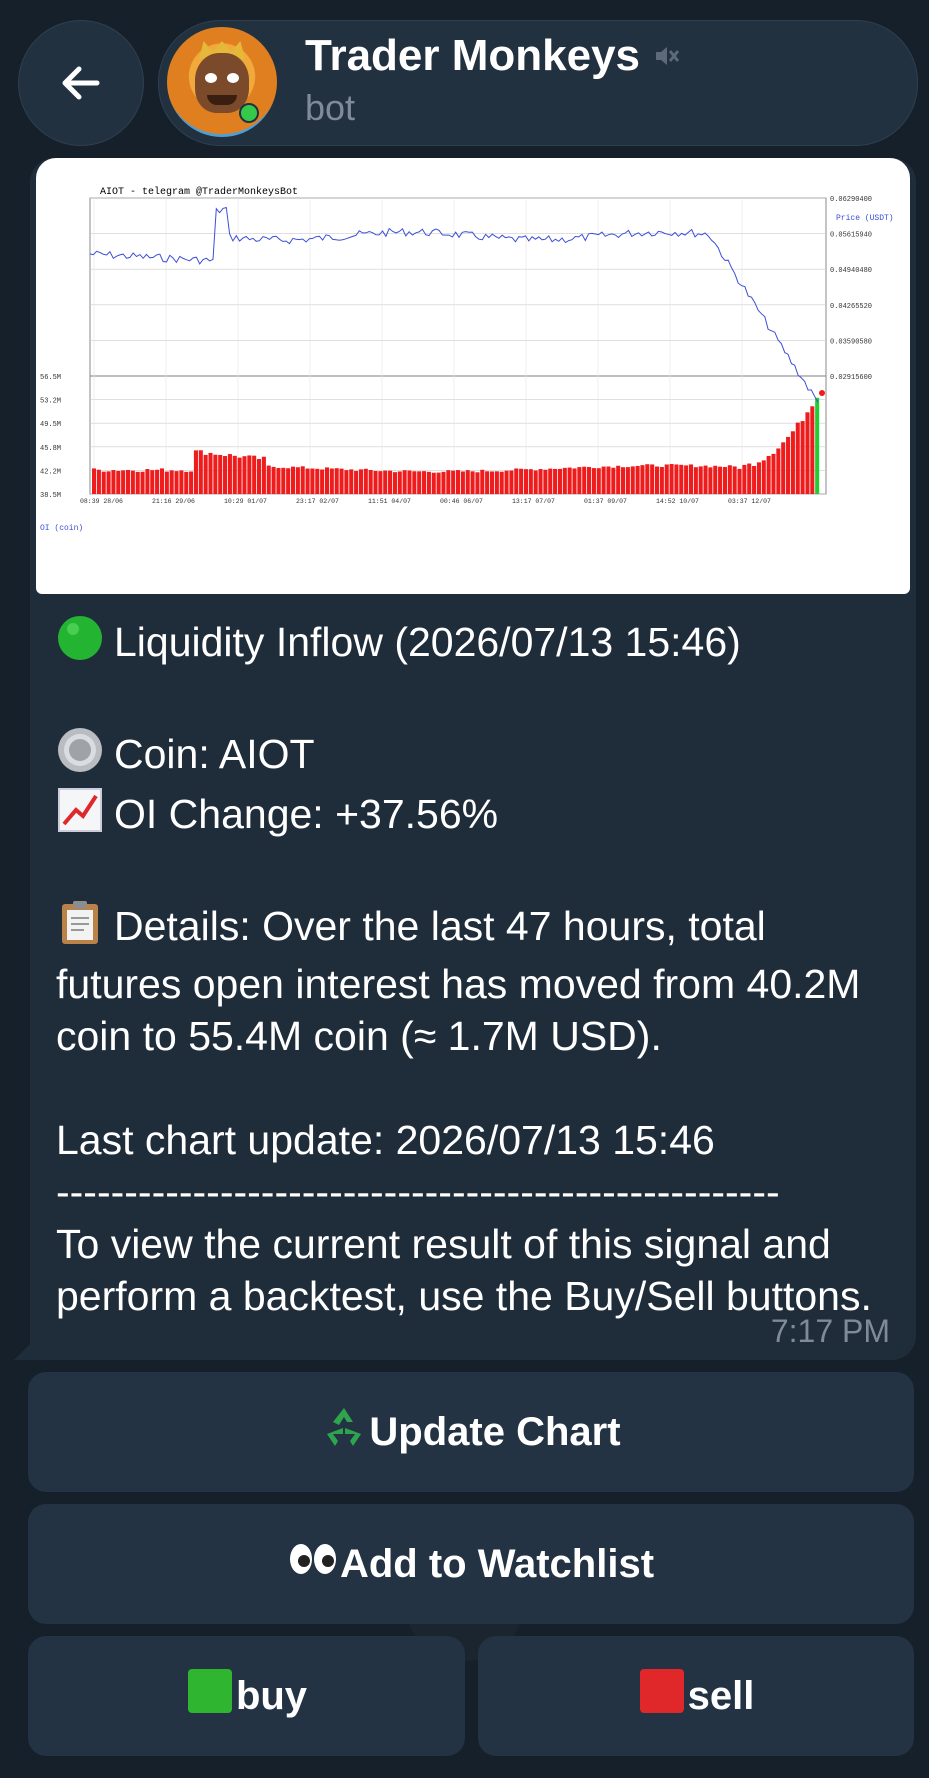 Image resolution: width=929 pixels, height=1778 pixels. What do you see at coordinates (80, 756) in the screenshot?
I see `coin-icon` at bounding box center [80, 756].